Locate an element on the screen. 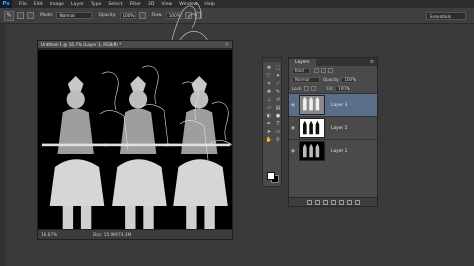 Image resolution: width=474 pixels, height=266 pixels. new-layer-icon is located at coordinates (349, 202).